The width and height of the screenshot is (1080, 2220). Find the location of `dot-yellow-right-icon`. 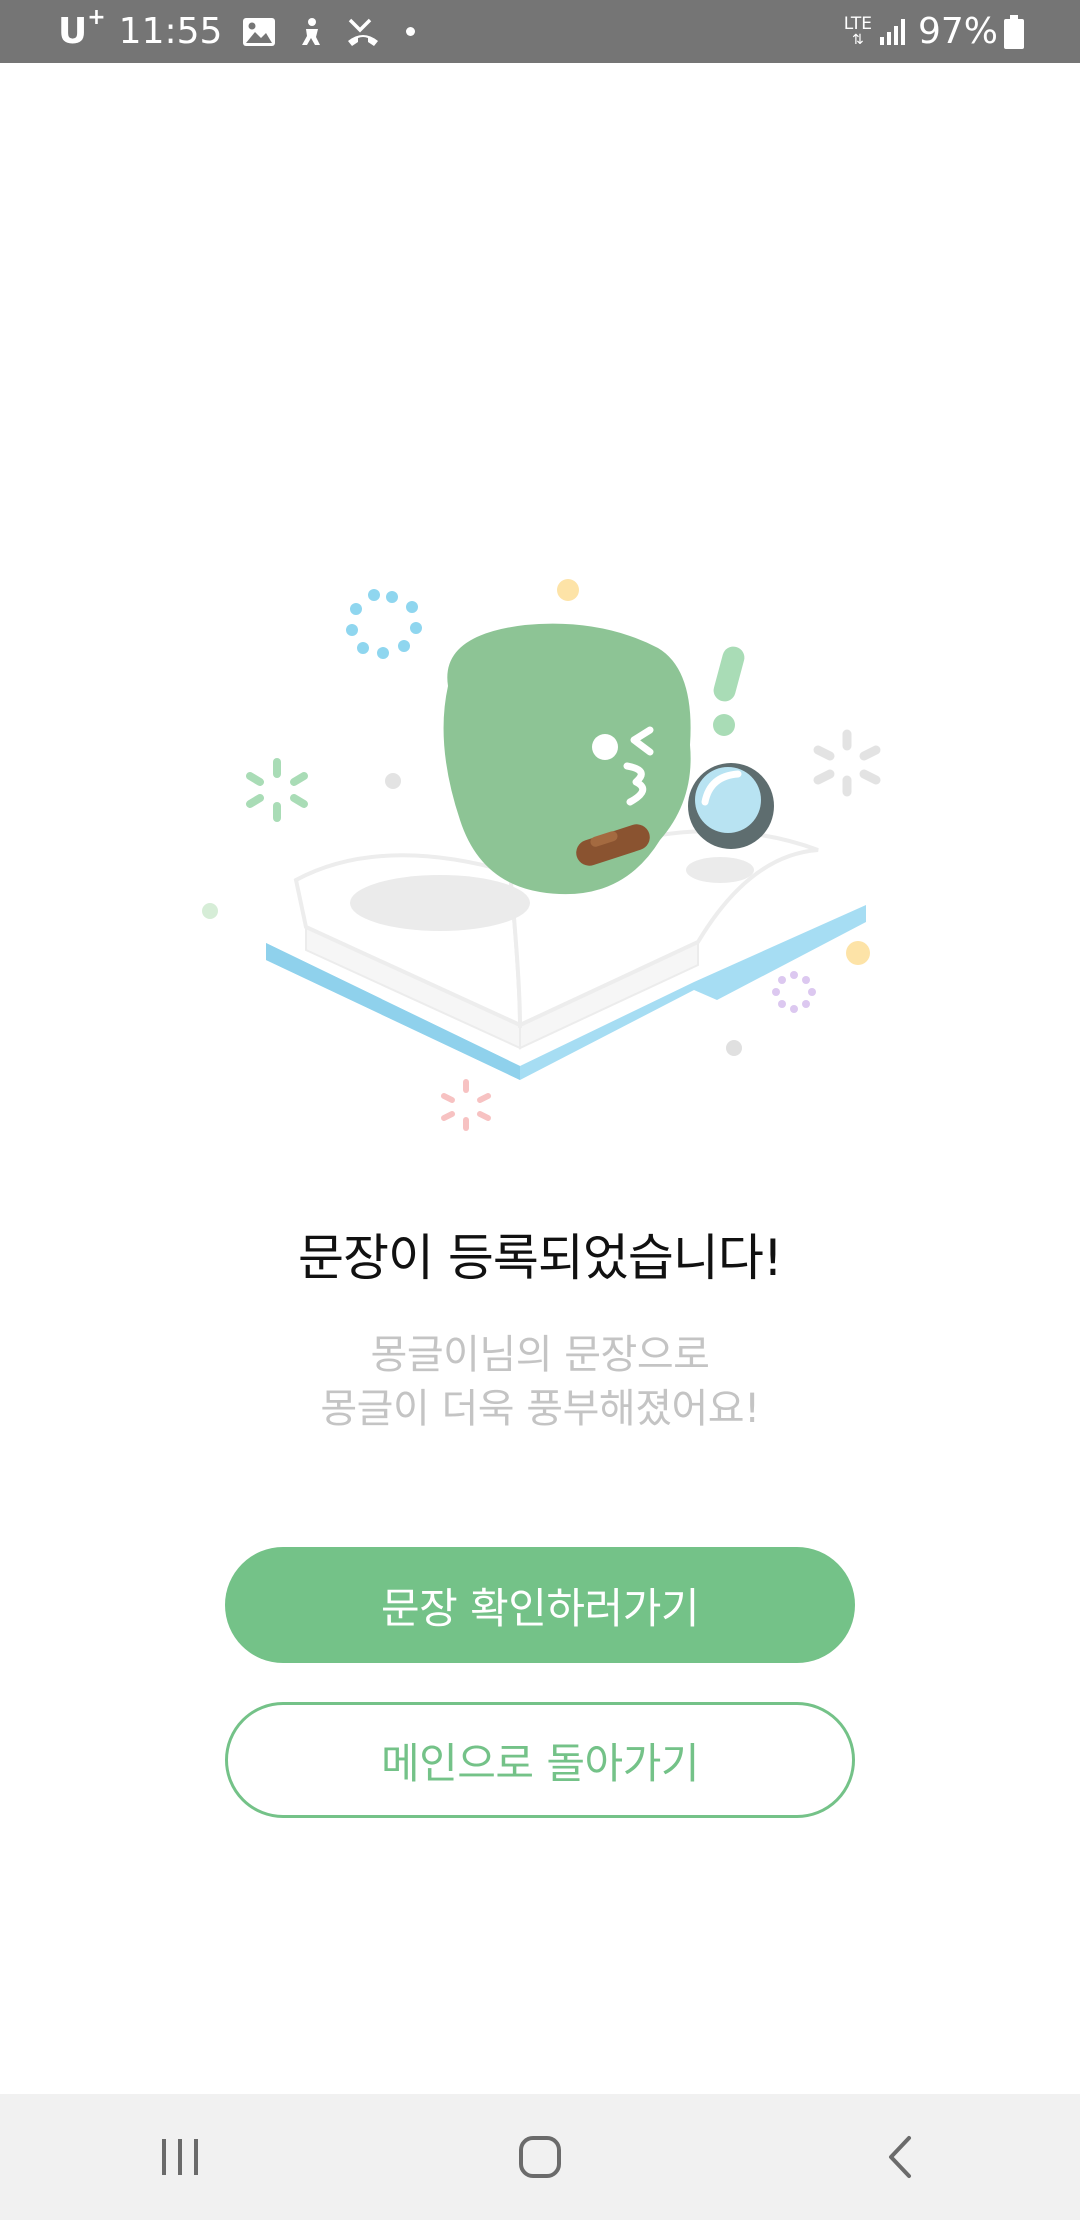

dot-yellow-right-icon is located at coordinates (858, 953).